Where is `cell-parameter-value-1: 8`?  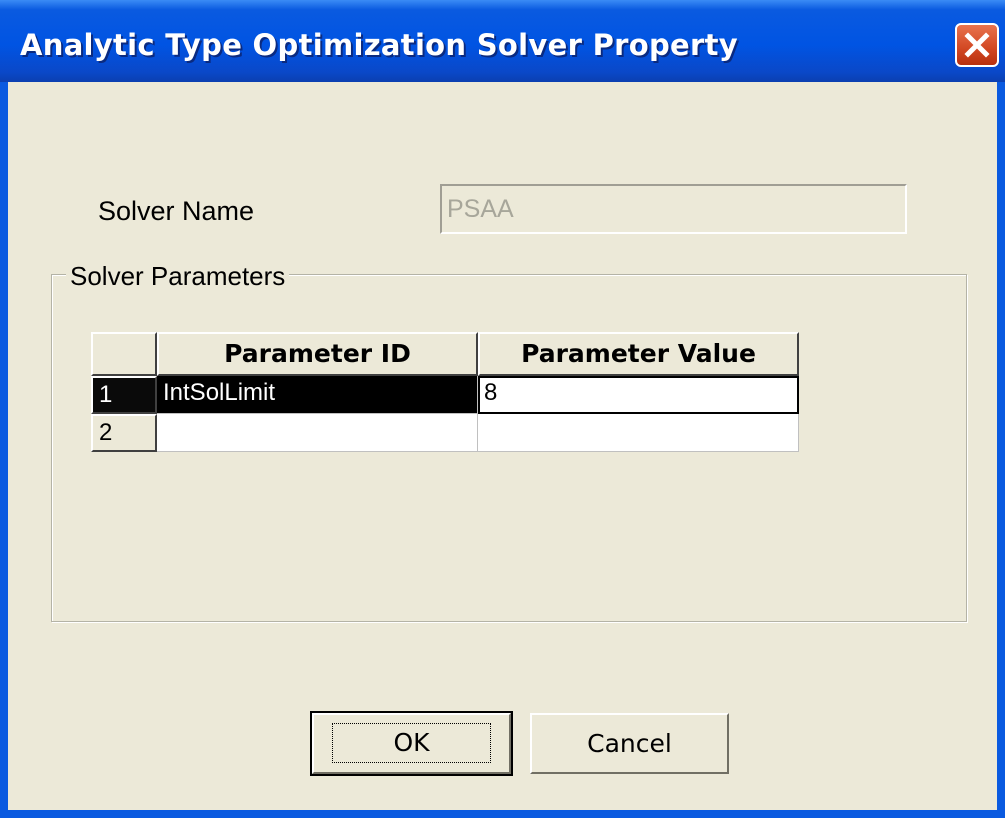 cell-parameter-value-1: 8 is located at coordinates (638, 395).